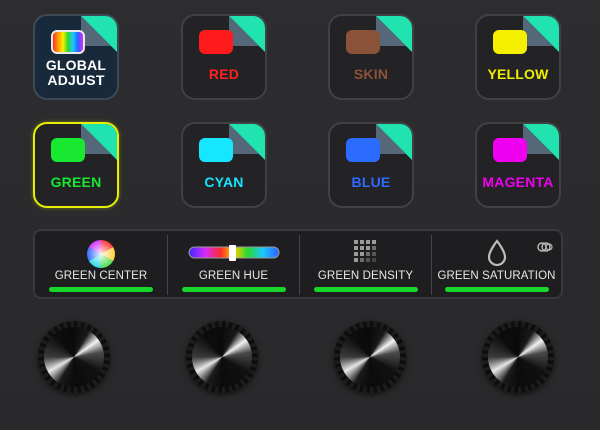 This screenshot has width=600, height=430. I want to click on magenta-swatch, so click(510, 150).